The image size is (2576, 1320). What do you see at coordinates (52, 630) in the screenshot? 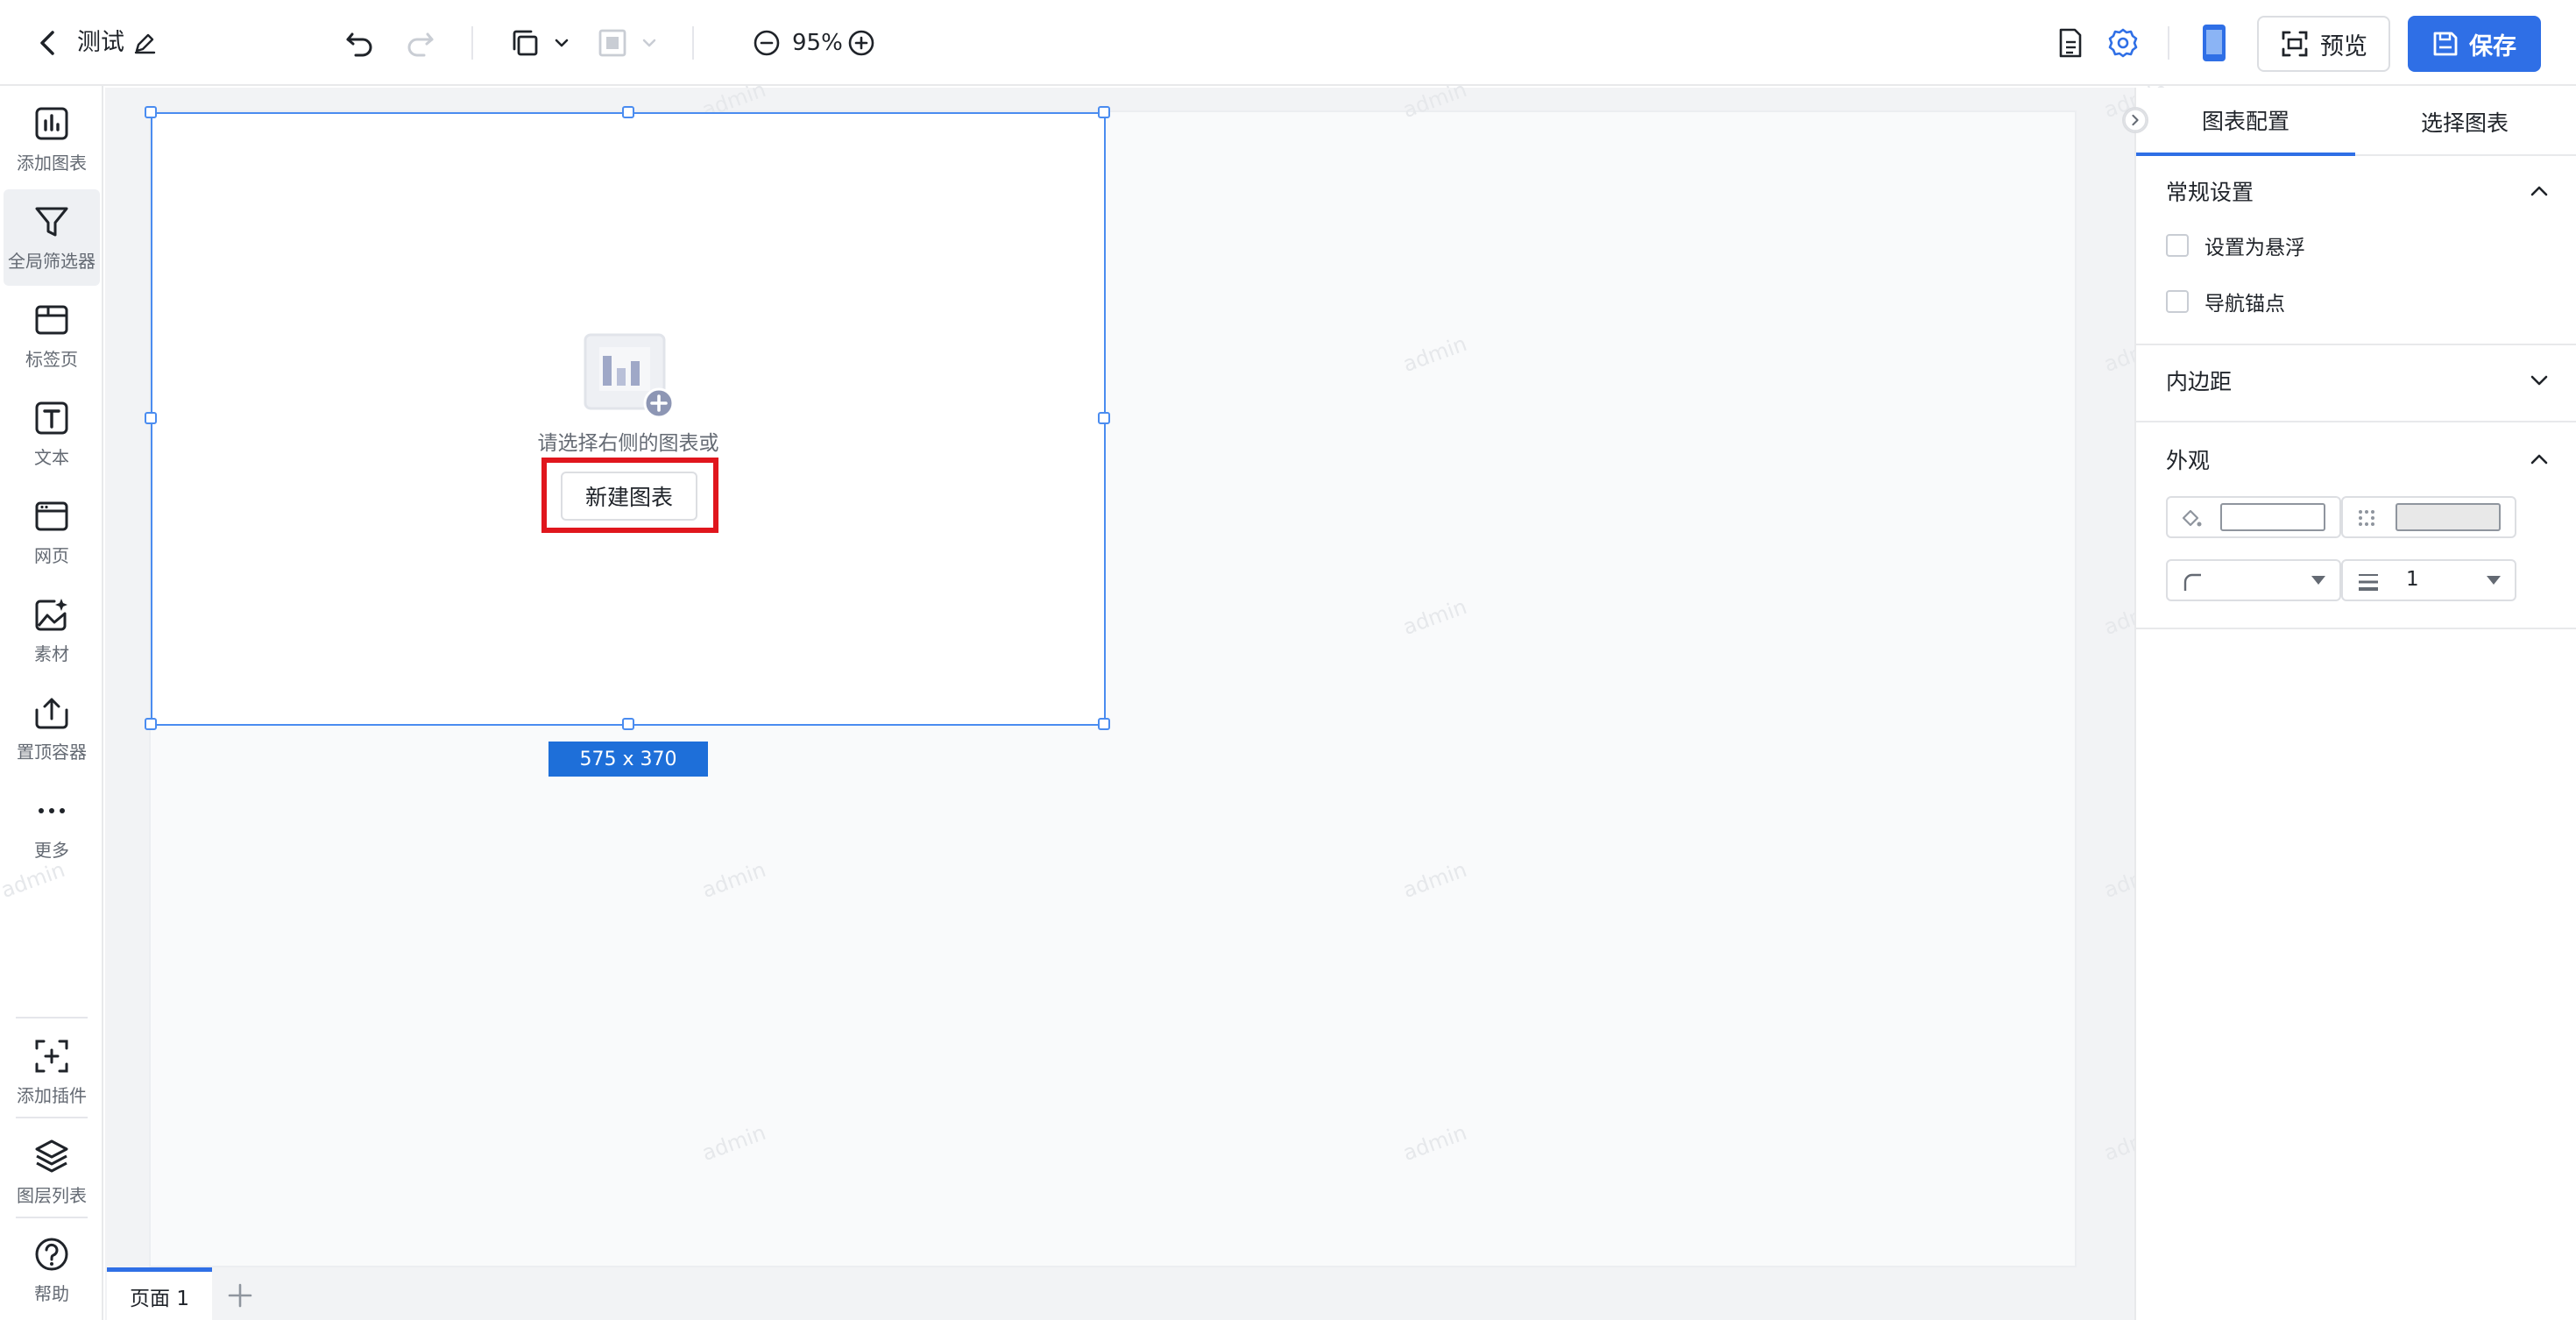
I see `sidebar-item-material: 素材` at bounding box center [52, 630].